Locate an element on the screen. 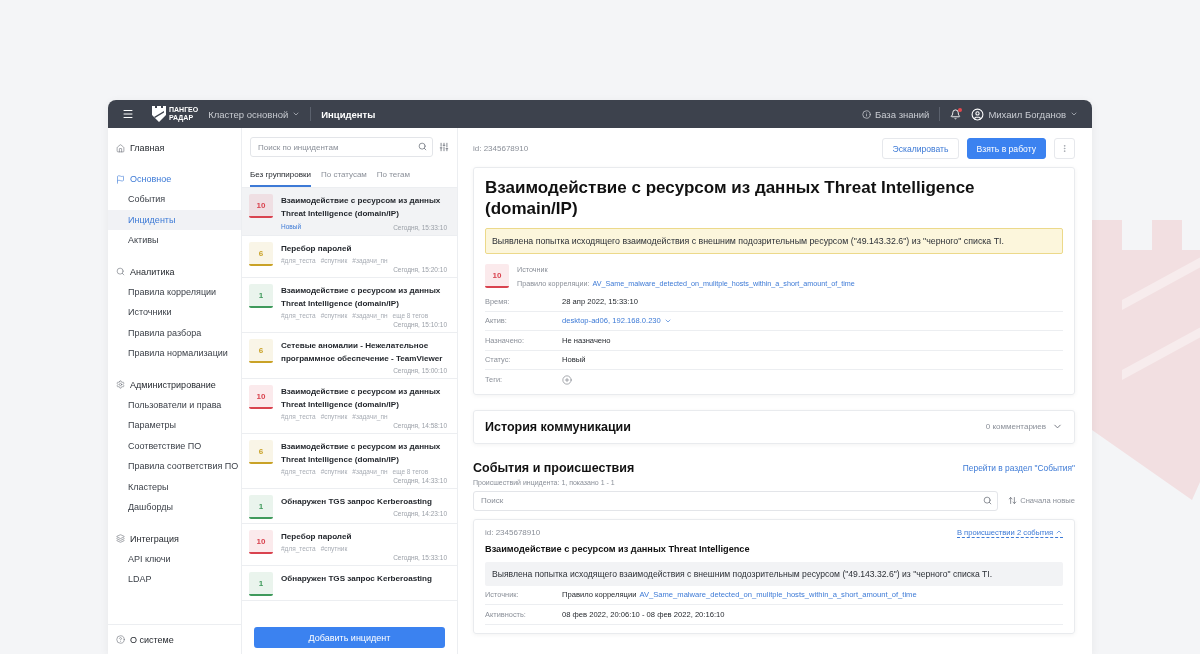  more-icon is located at coordinates (1064, 148).